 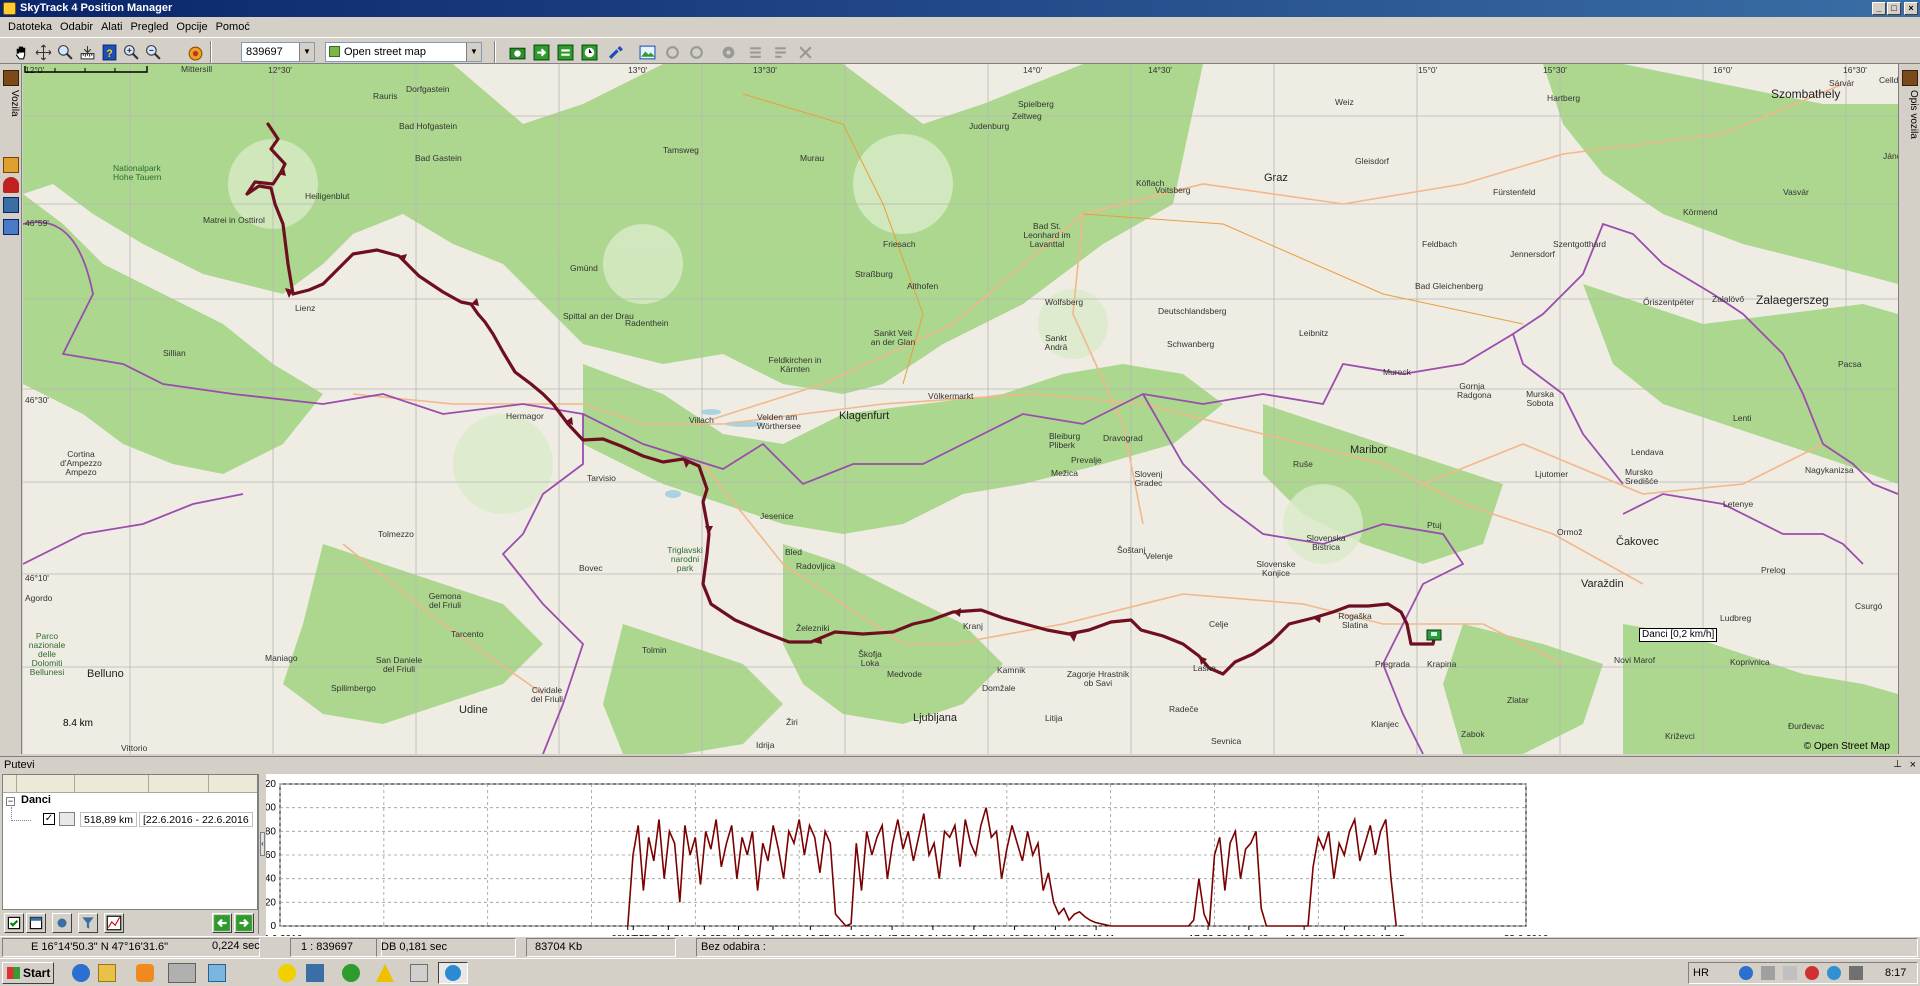 I want to click on close-icon: ×, so click(x=1913, y=765).